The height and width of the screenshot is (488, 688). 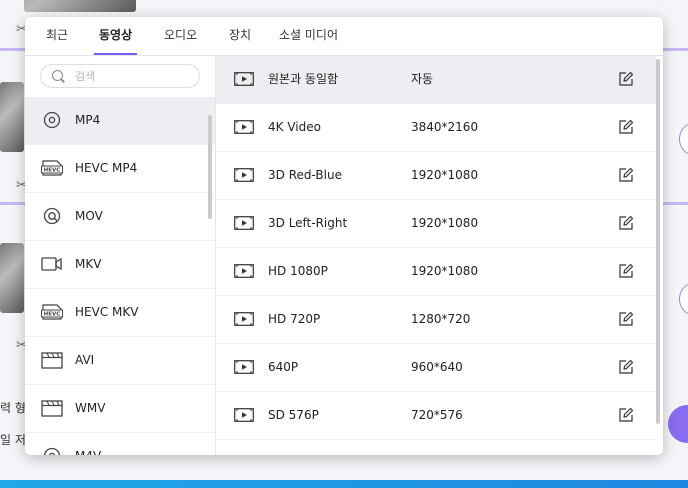 What do you see at coordinates (88, 444) in the screenshot?
I see `format-label: M4V` at bounding box center [88, 444].